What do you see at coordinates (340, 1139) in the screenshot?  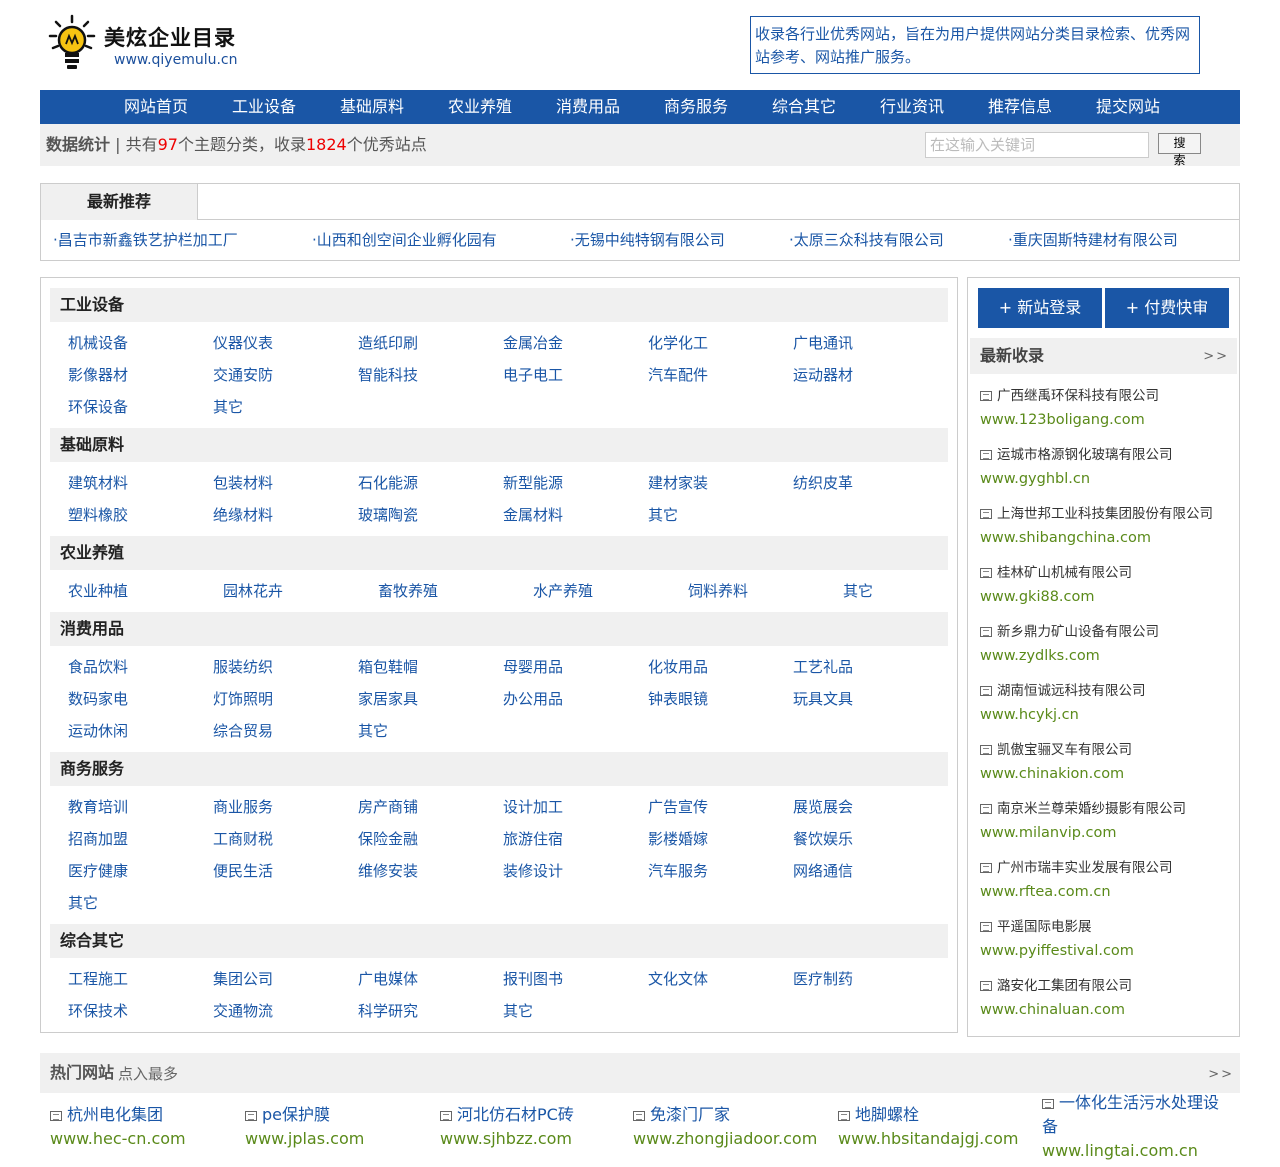 I see `hot-item-url: www.jplas.com` at bounding box center [340, 1139].